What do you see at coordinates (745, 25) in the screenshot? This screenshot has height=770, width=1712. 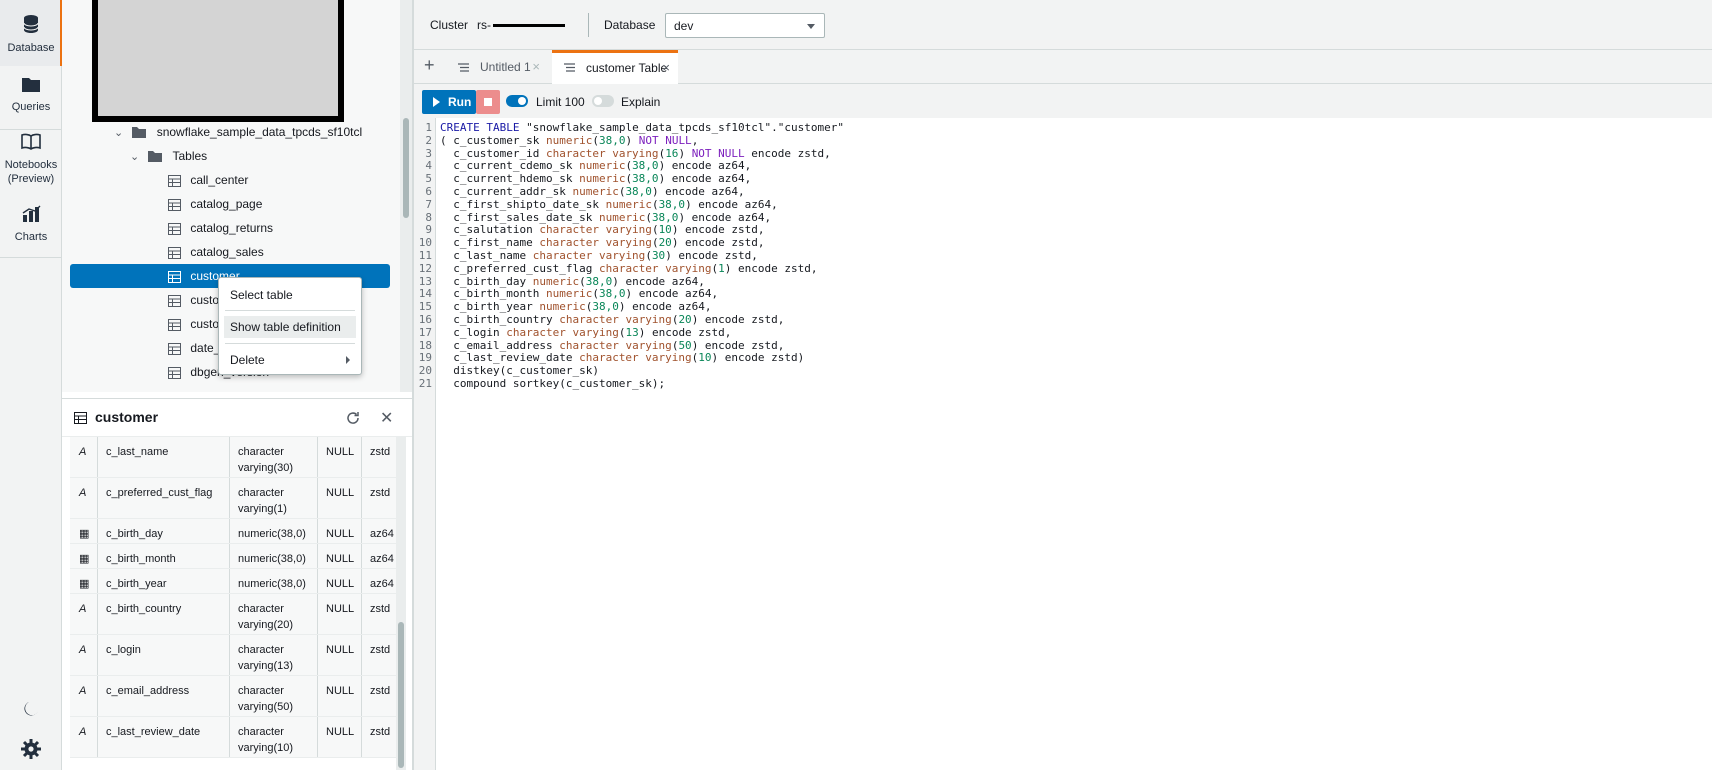 I see `database-select: dev` at bounding box center [745, 25].